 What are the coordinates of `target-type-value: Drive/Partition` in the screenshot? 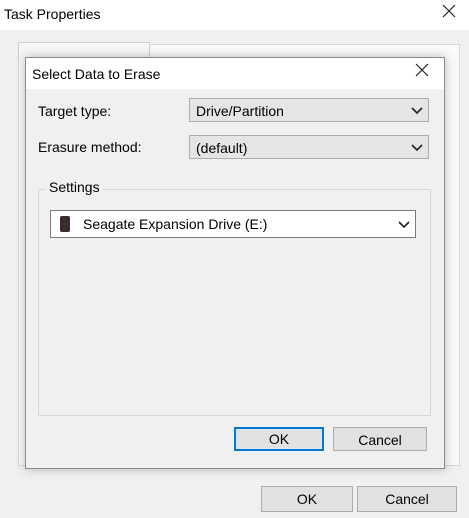 It's located at (240, 111).